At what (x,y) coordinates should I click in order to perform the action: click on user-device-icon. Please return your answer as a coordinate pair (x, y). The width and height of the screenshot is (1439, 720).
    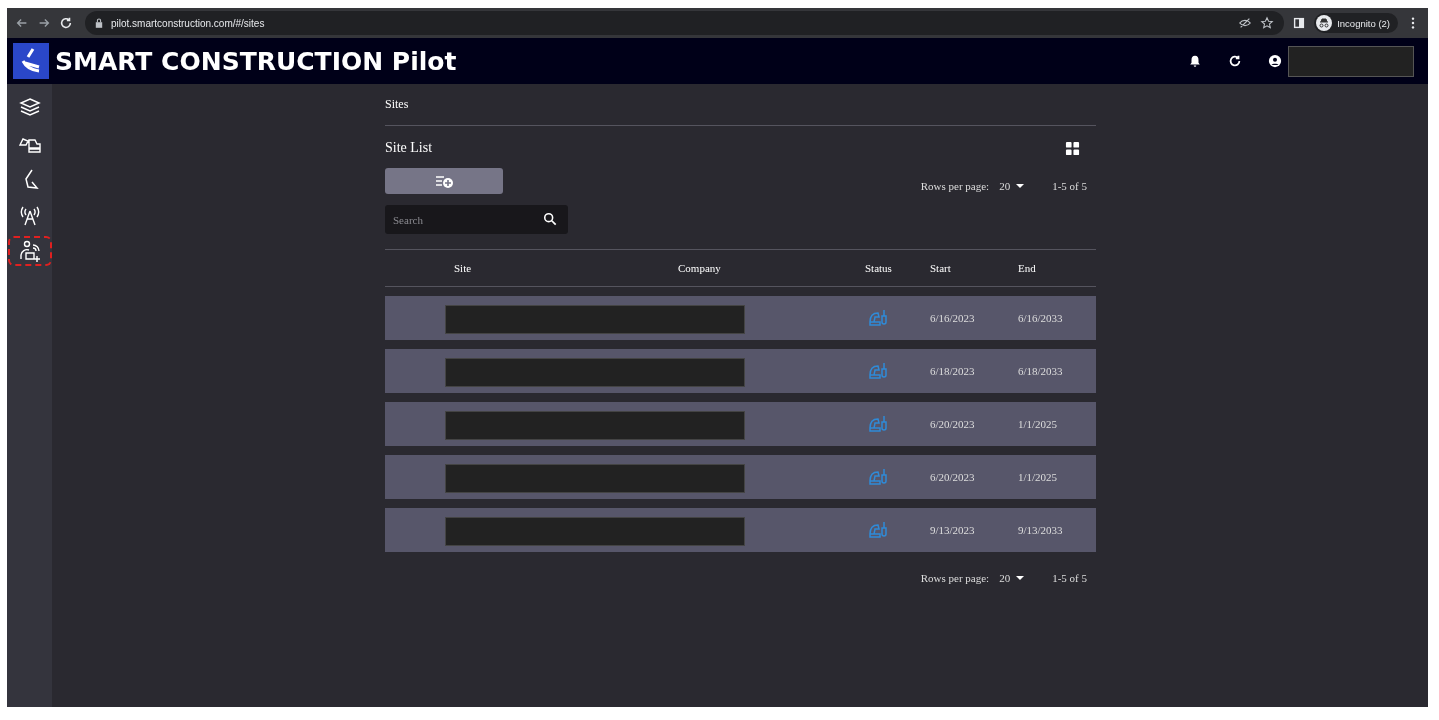
    Looking at the image, I should click on (29, 251).